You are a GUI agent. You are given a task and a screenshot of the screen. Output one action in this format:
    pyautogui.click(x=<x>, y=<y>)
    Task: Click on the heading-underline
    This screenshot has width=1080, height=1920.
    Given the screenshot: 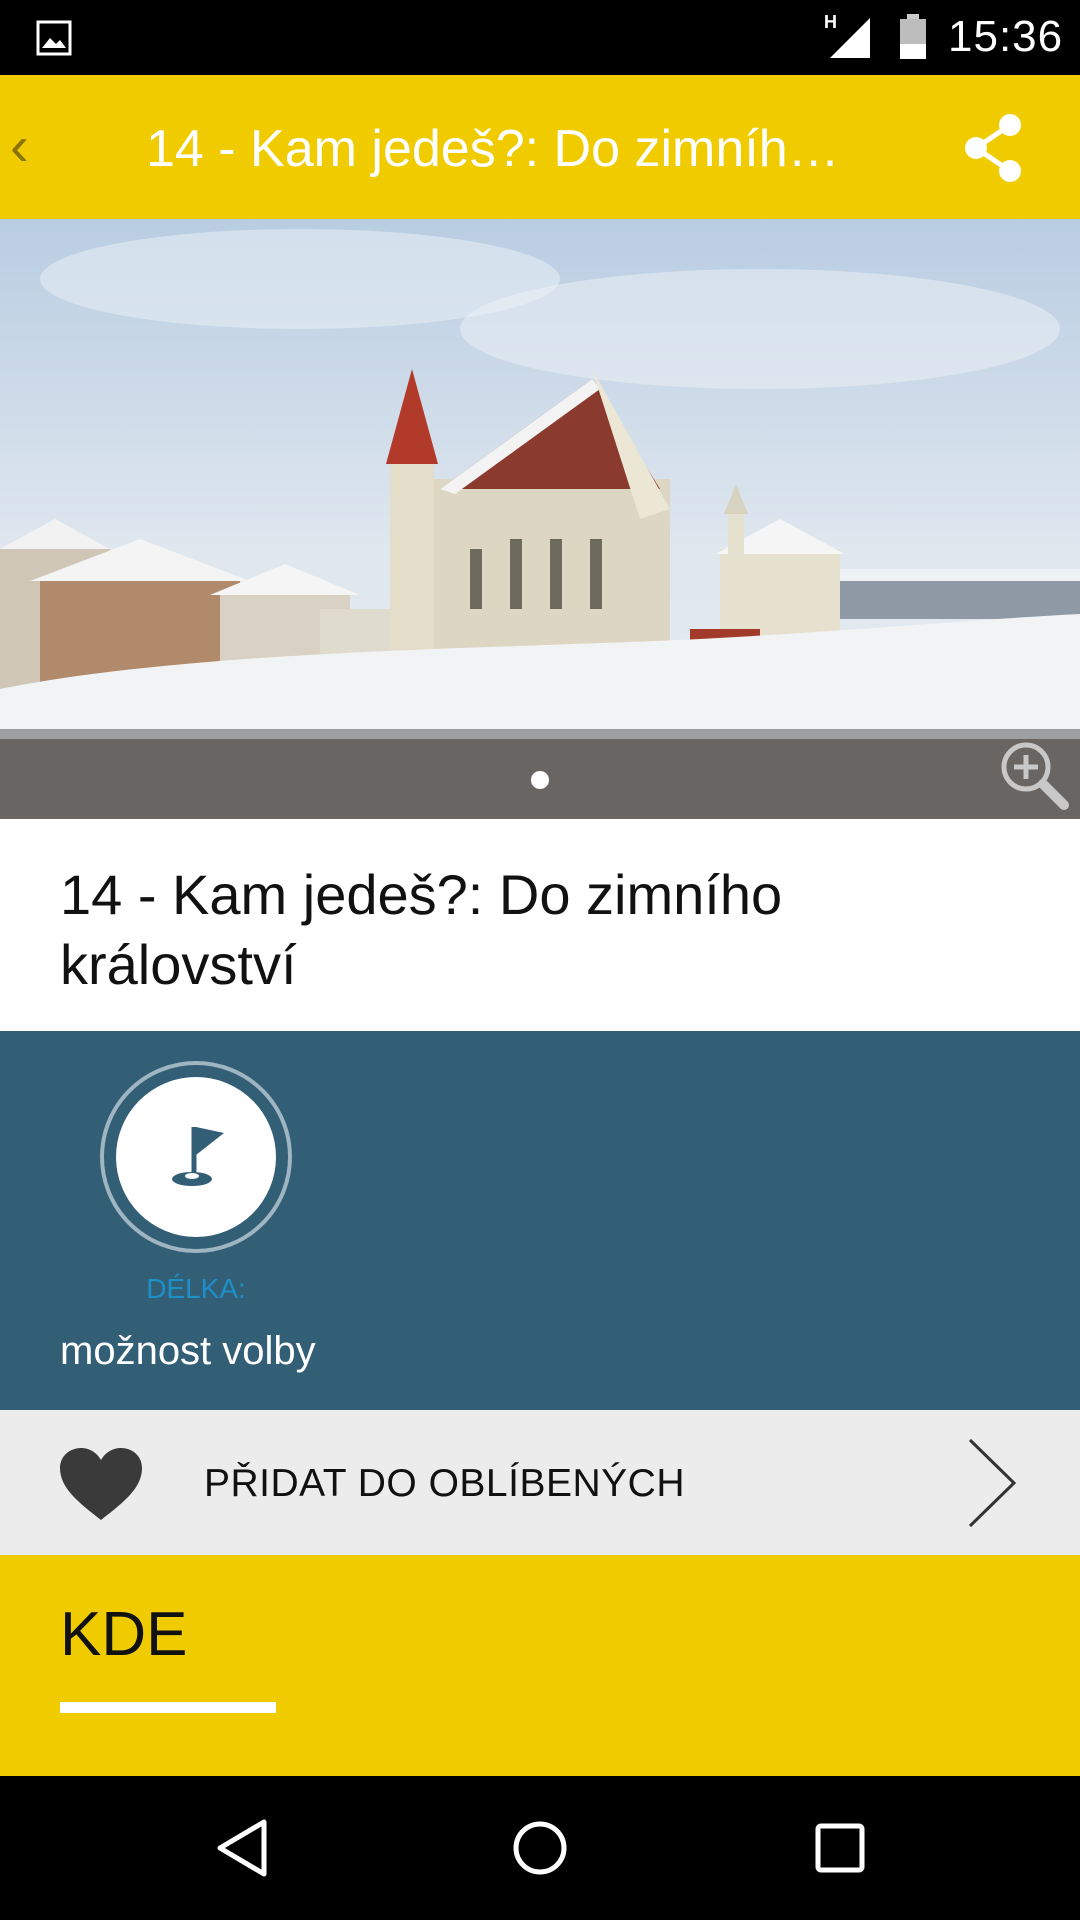 What is the action you would take?
    pyautogui.click(x=168, y=1707)
    